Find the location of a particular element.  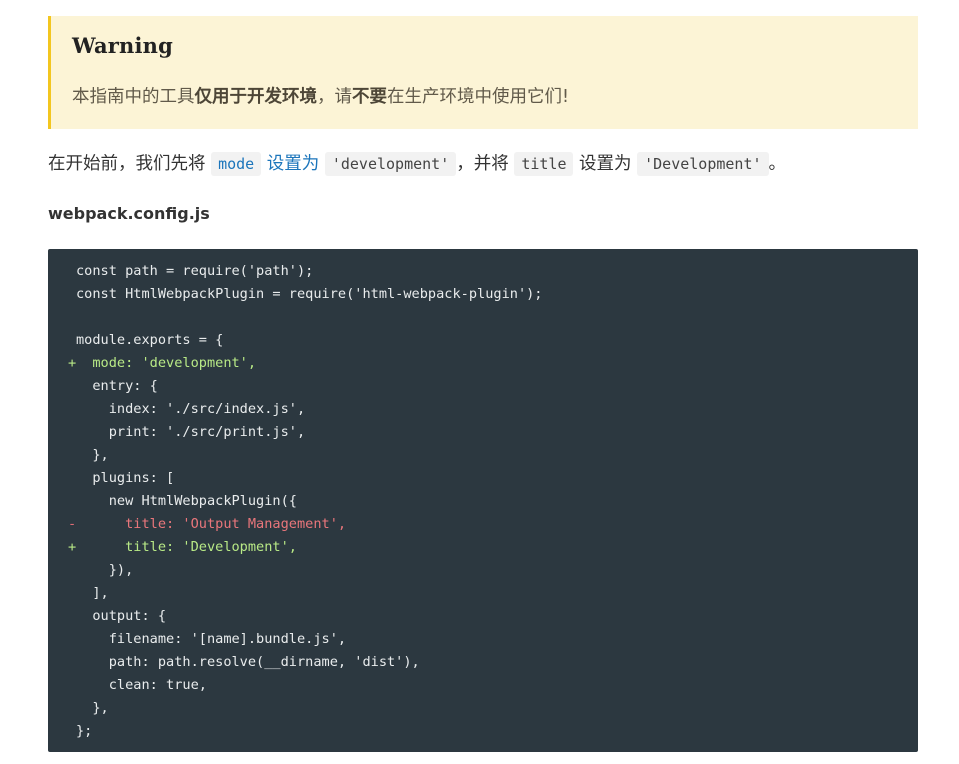

intro-text: 设置为 is located at coordinates (605, 164).